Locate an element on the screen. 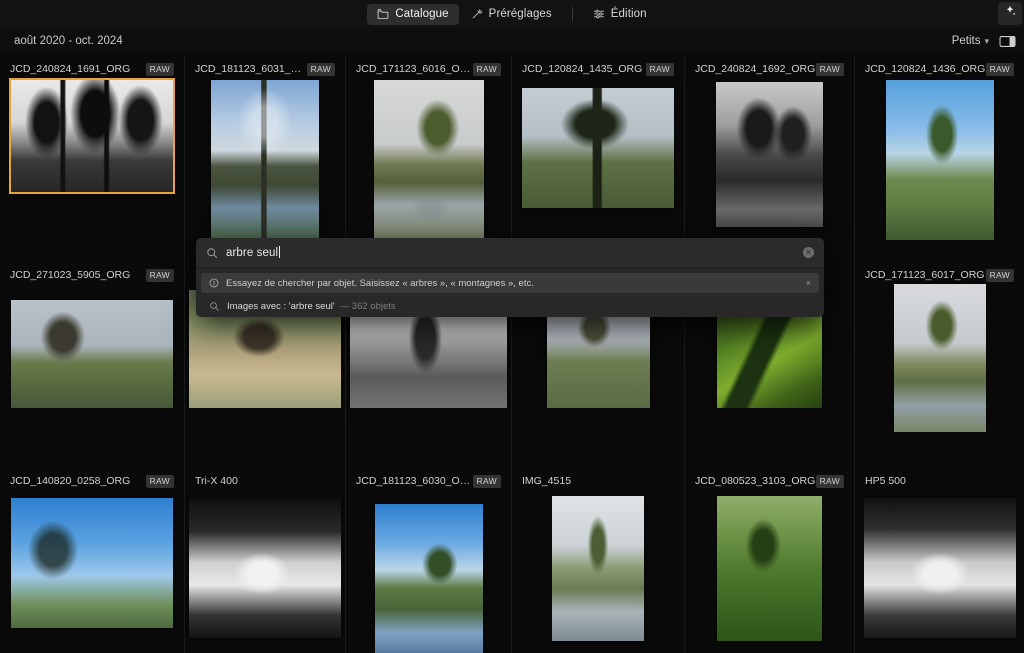 The width and height of the screenshot is (1024, 653). search-input-value-wrap: arbre seul is located at coordinates (253, 252).